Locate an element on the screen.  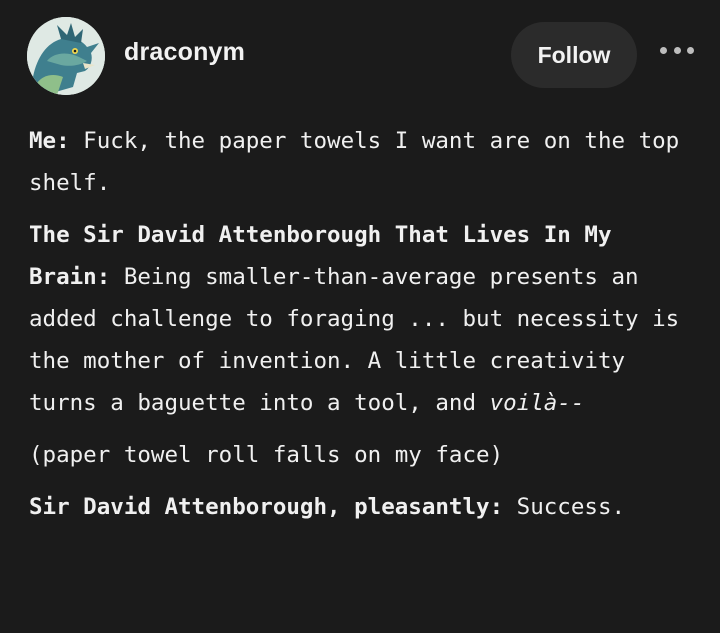
emphasis-text: voilà-- is located at coordinates (537, 403).